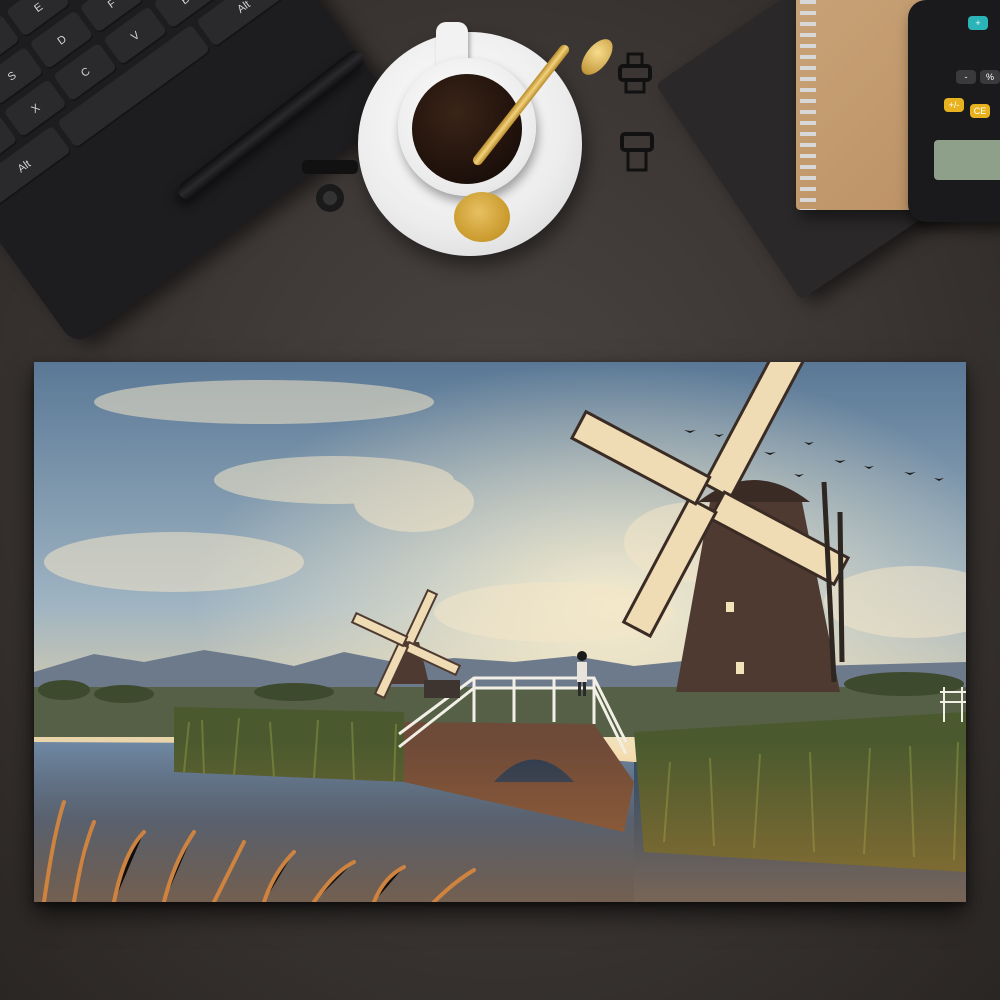  I want to click on gold-coin, so click(482, 217).